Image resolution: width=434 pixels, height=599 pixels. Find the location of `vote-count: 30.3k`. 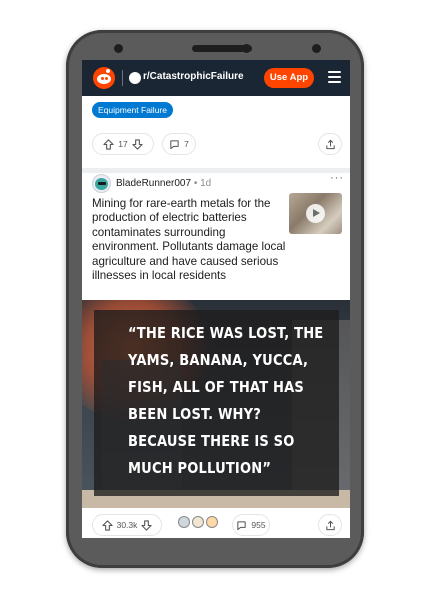

vote-count: 30.3k is located at coordinates (127, 525).